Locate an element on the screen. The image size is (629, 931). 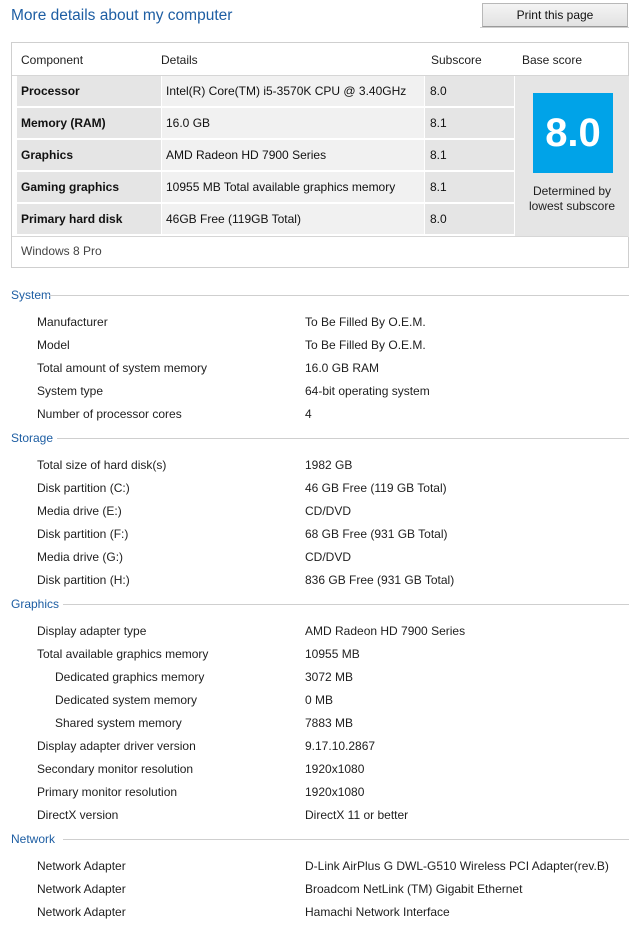
property-value: Hamachi Network Interface is located at coordinates (377, 912).